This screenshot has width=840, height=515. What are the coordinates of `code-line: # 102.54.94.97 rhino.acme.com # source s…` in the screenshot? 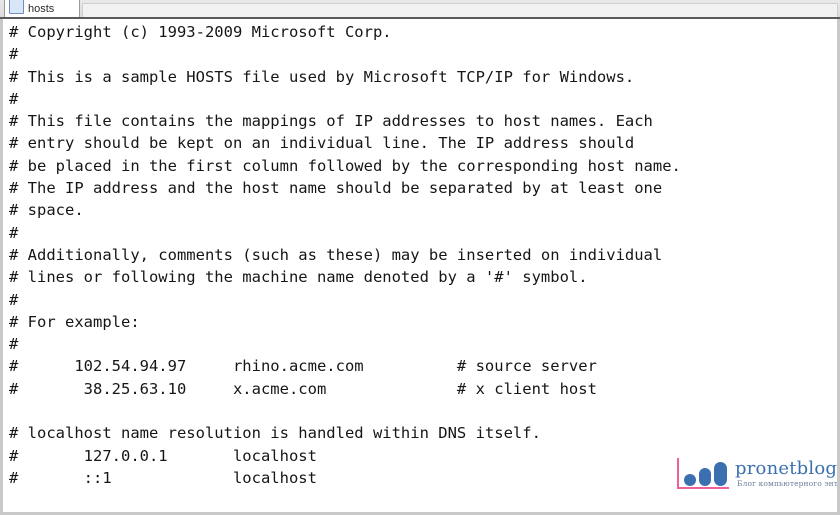 It's located at (420, 366).